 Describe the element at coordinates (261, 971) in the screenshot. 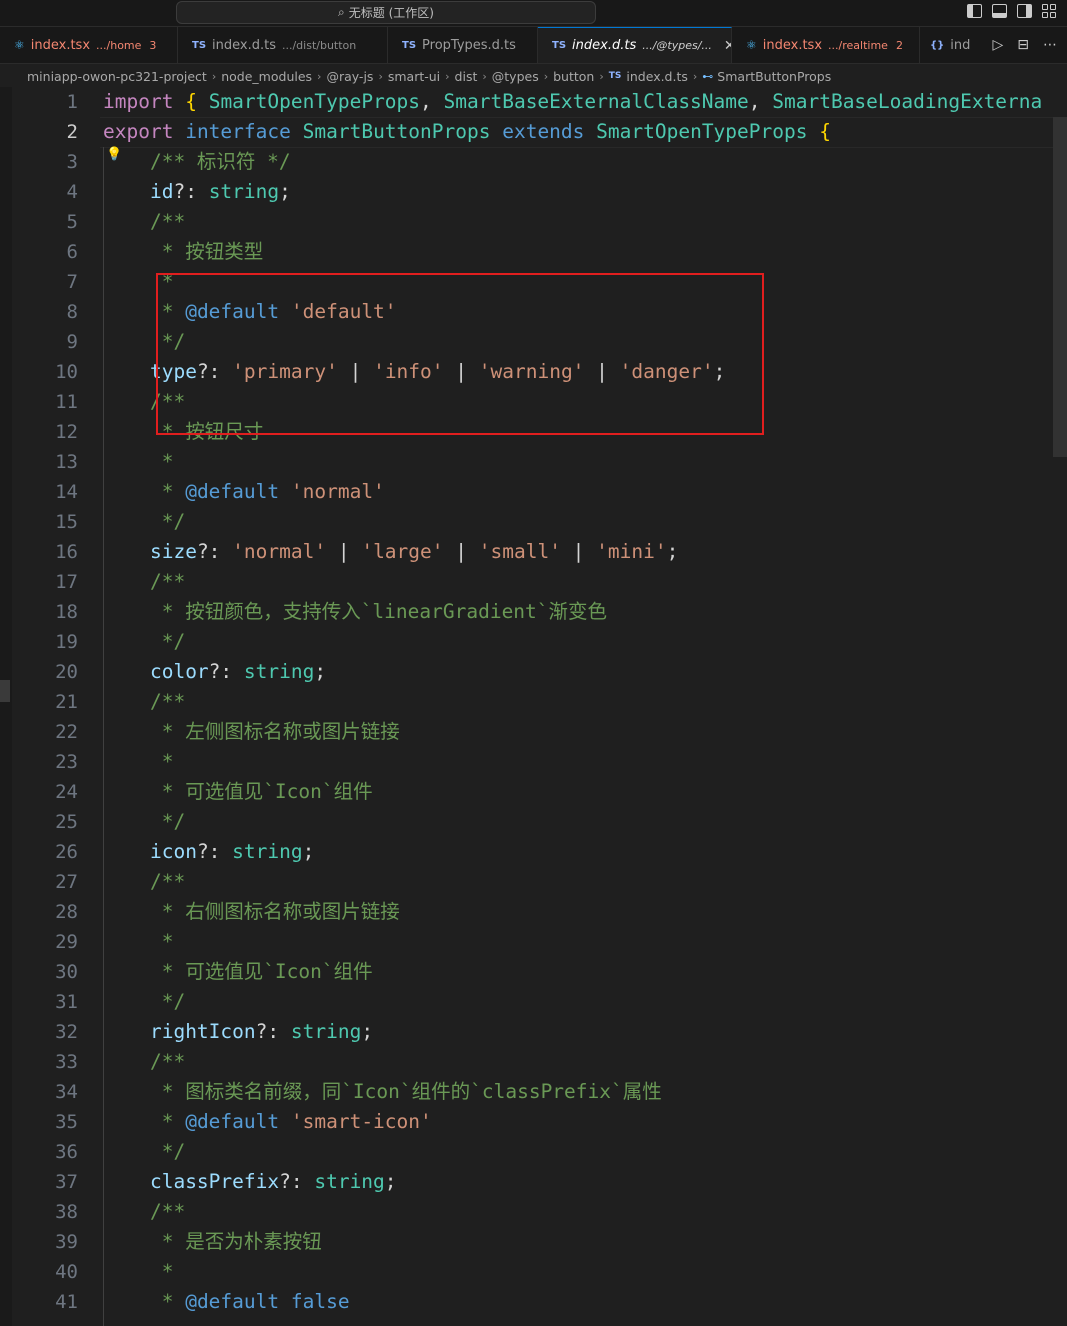

I see `code-line-30: * 可选值见`Icon`组件` at that location.